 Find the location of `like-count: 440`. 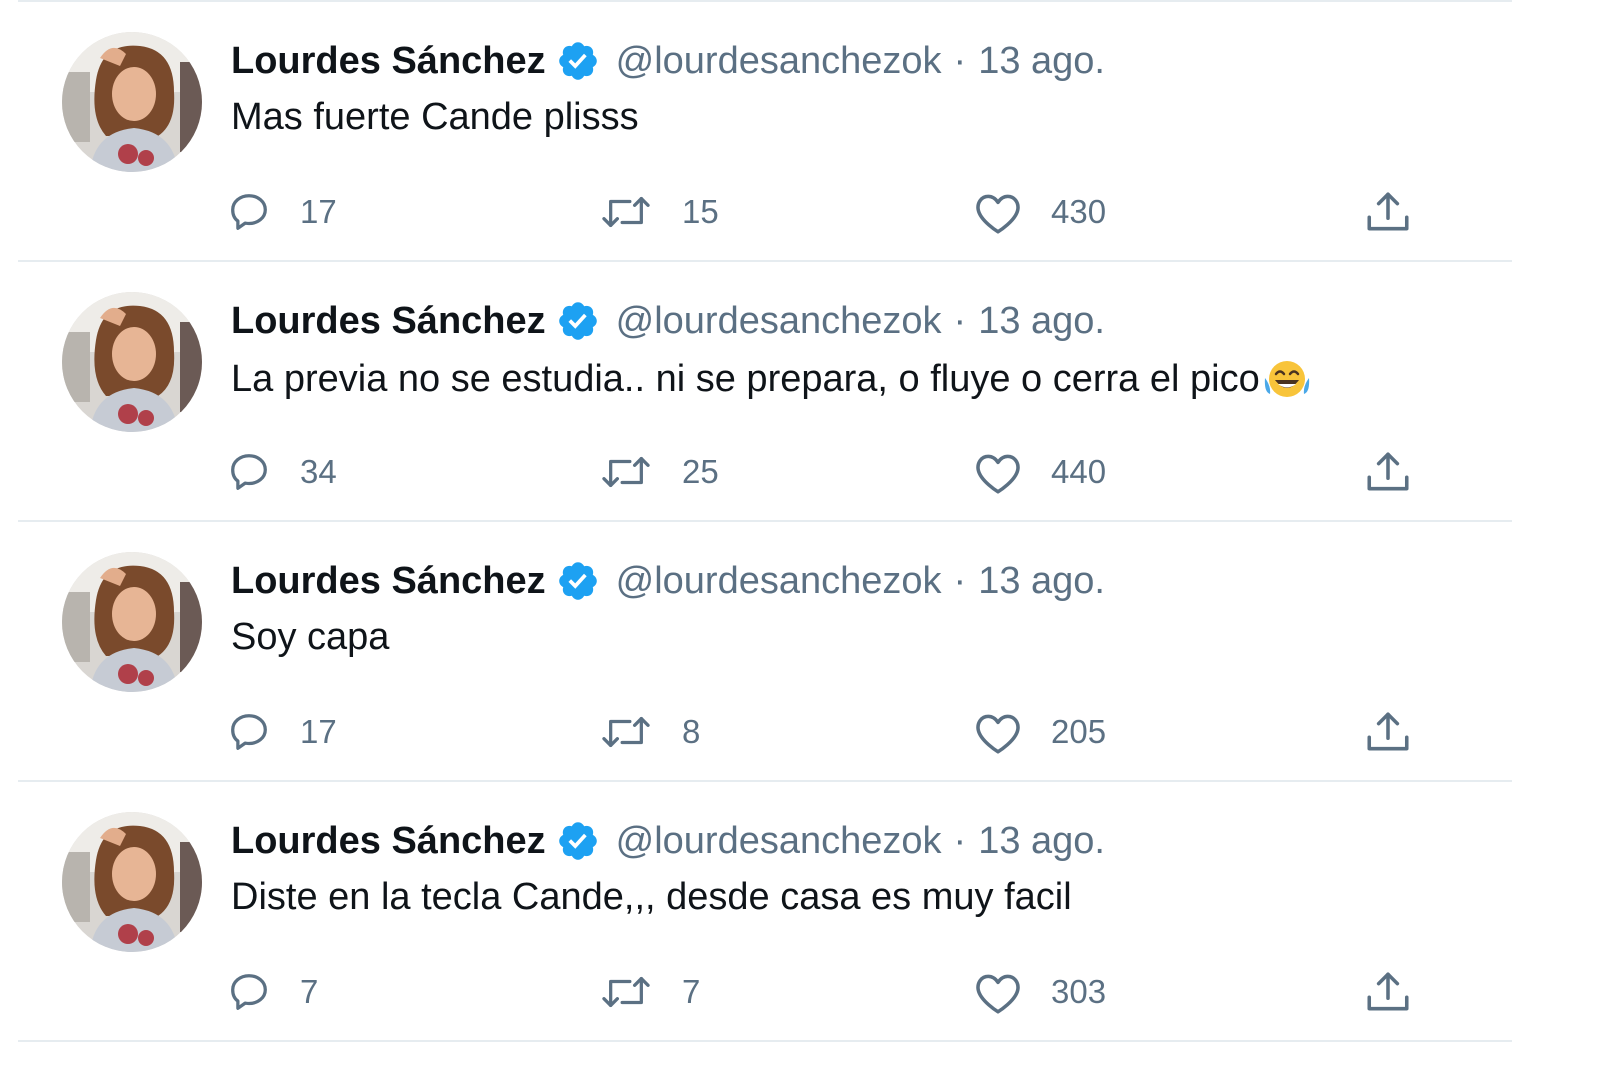

like-count: 440 is located at coordinates (1079, 471).